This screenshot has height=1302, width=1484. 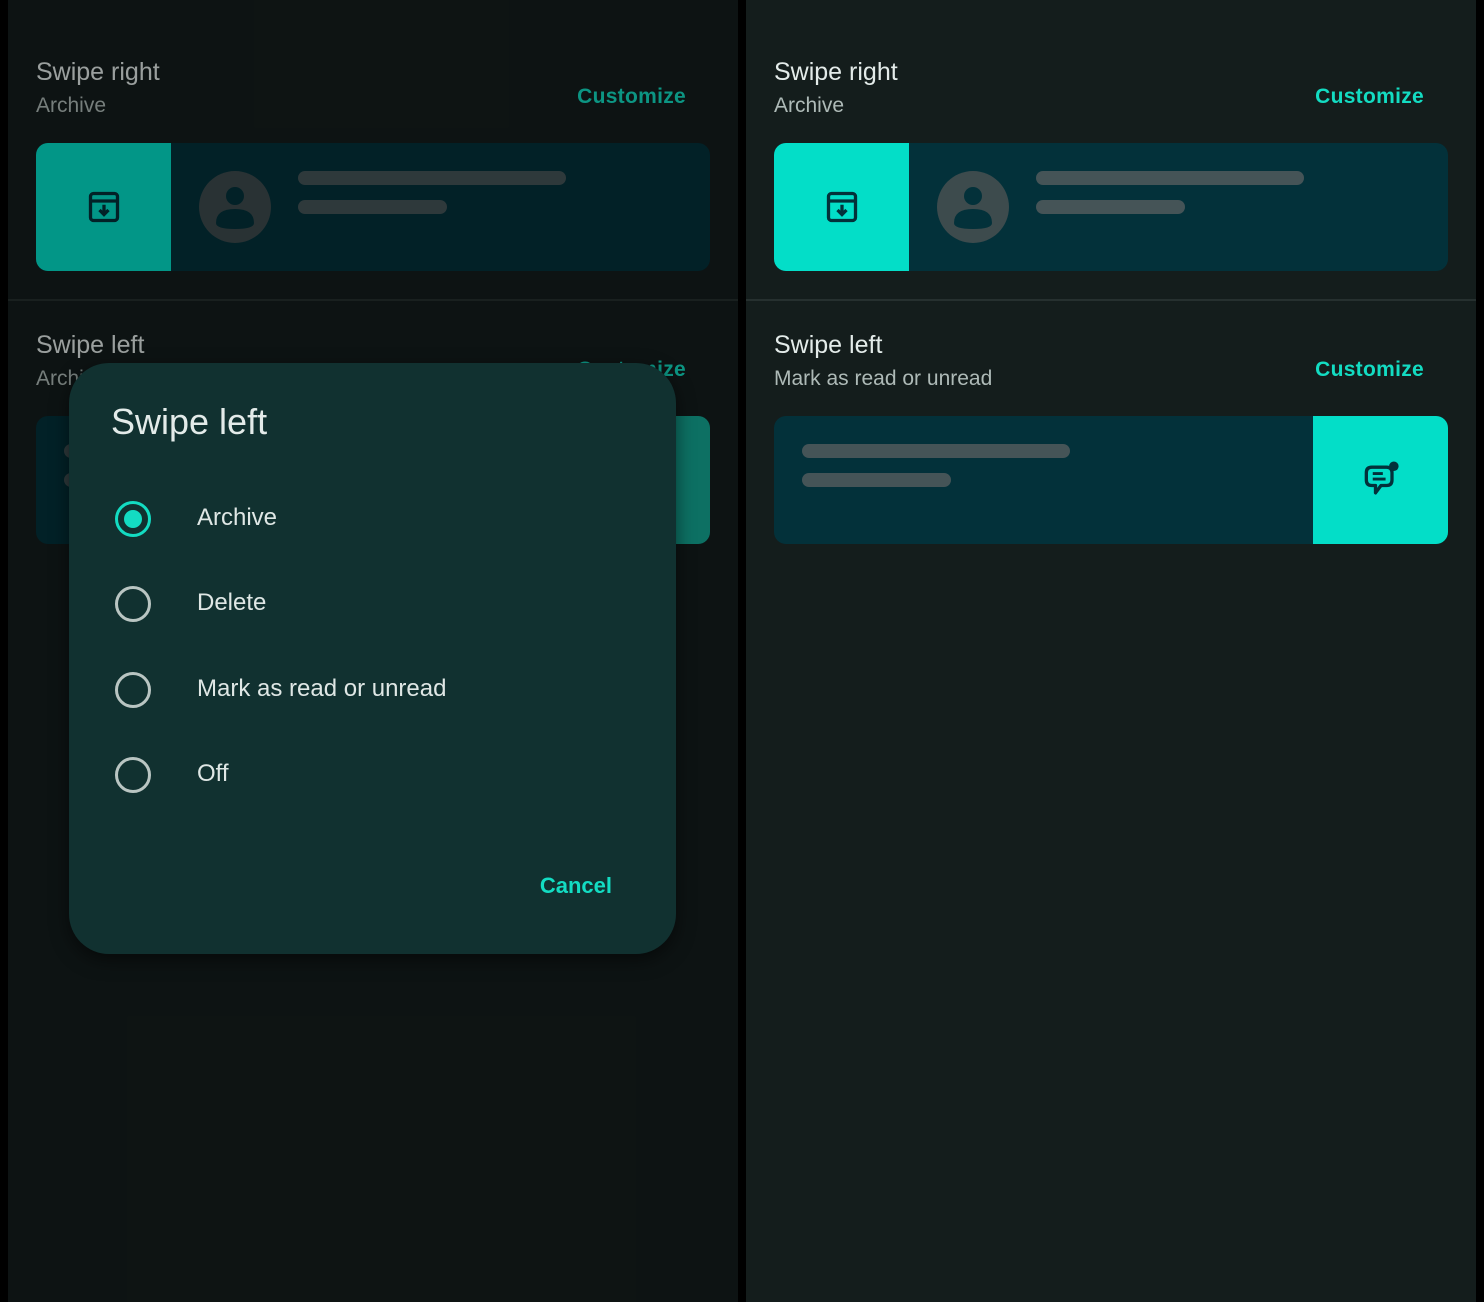 I want to click on dialog-title: Swipe left, so click(x=189, y=421).